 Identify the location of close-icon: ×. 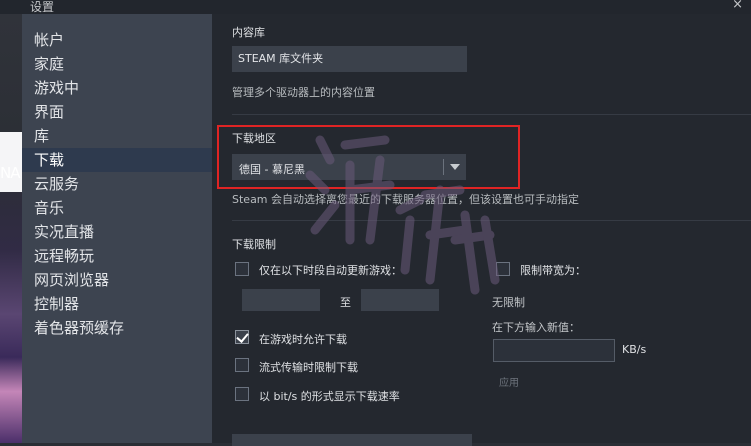
(737, 6).